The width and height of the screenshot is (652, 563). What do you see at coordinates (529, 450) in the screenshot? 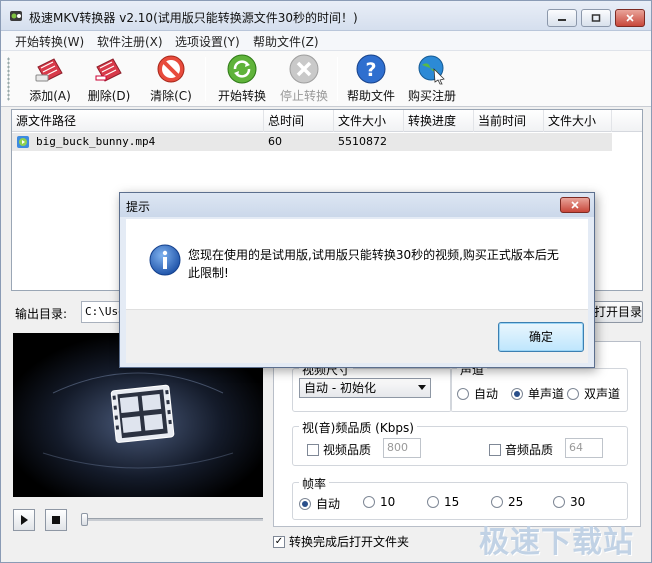
I see `audio-quality-label: 音频品质` at bounding box center [529, 450].